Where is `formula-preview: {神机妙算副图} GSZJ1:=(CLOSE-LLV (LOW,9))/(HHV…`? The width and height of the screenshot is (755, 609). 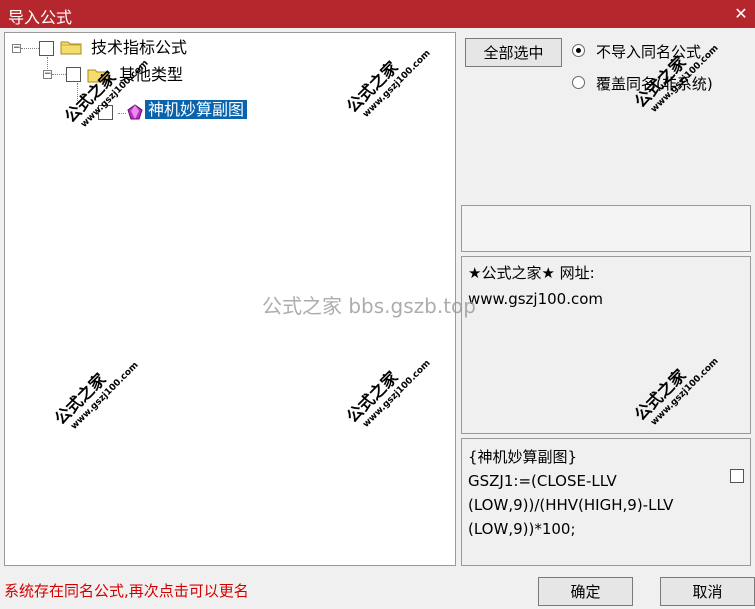 formula-preview: {神机妙算副图} GSZJ1:=(CLOSE-LLV (LOW,9))/(HHV… is located at coordinates (606, 502).